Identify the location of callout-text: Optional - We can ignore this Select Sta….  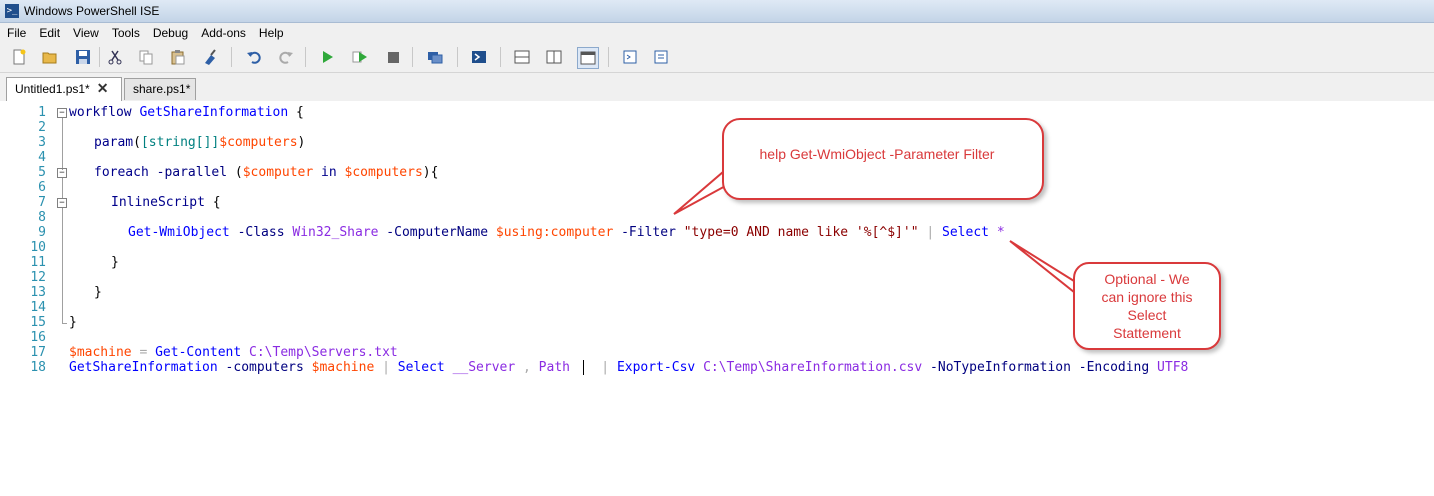
(1147, 306).